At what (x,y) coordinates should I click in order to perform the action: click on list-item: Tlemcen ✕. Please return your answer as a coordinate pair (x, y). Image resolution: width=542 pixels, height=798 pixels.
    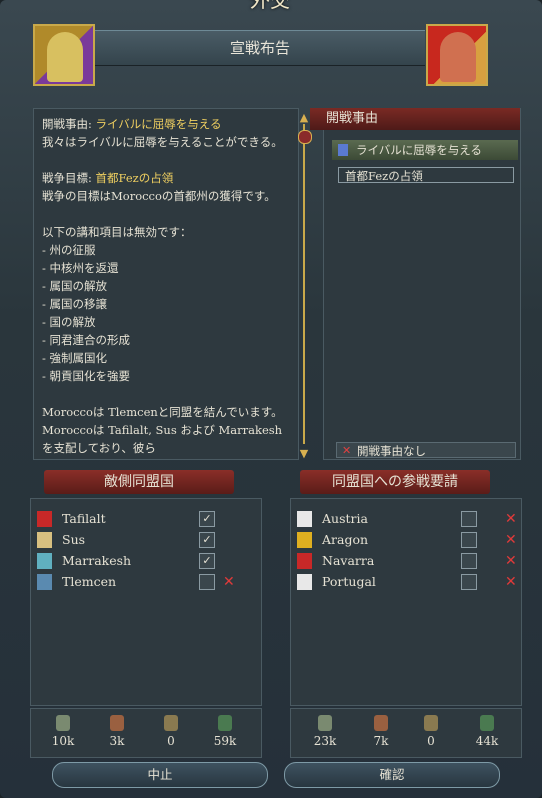
    Looking at the image, I should click on (147, 582).